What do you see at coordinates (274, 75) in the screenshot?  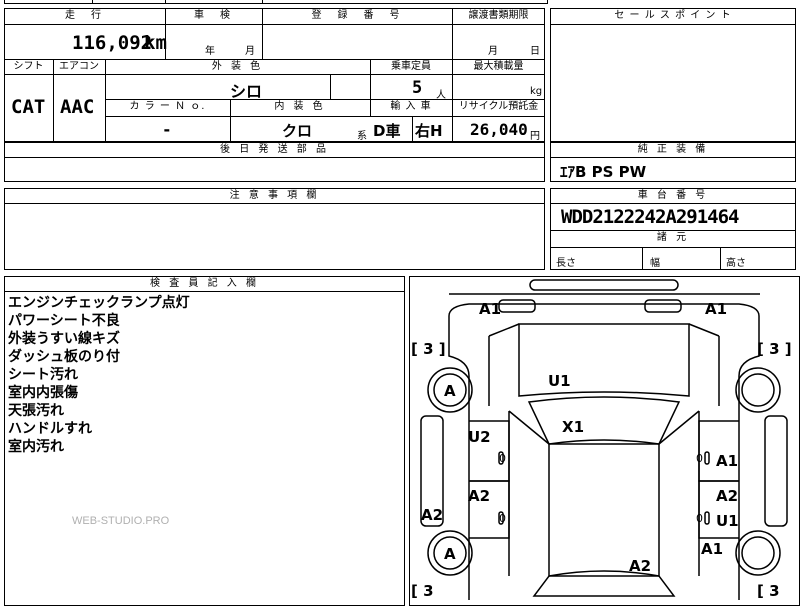 I see `vehicle-info-block` at bounding box center [274, 75].